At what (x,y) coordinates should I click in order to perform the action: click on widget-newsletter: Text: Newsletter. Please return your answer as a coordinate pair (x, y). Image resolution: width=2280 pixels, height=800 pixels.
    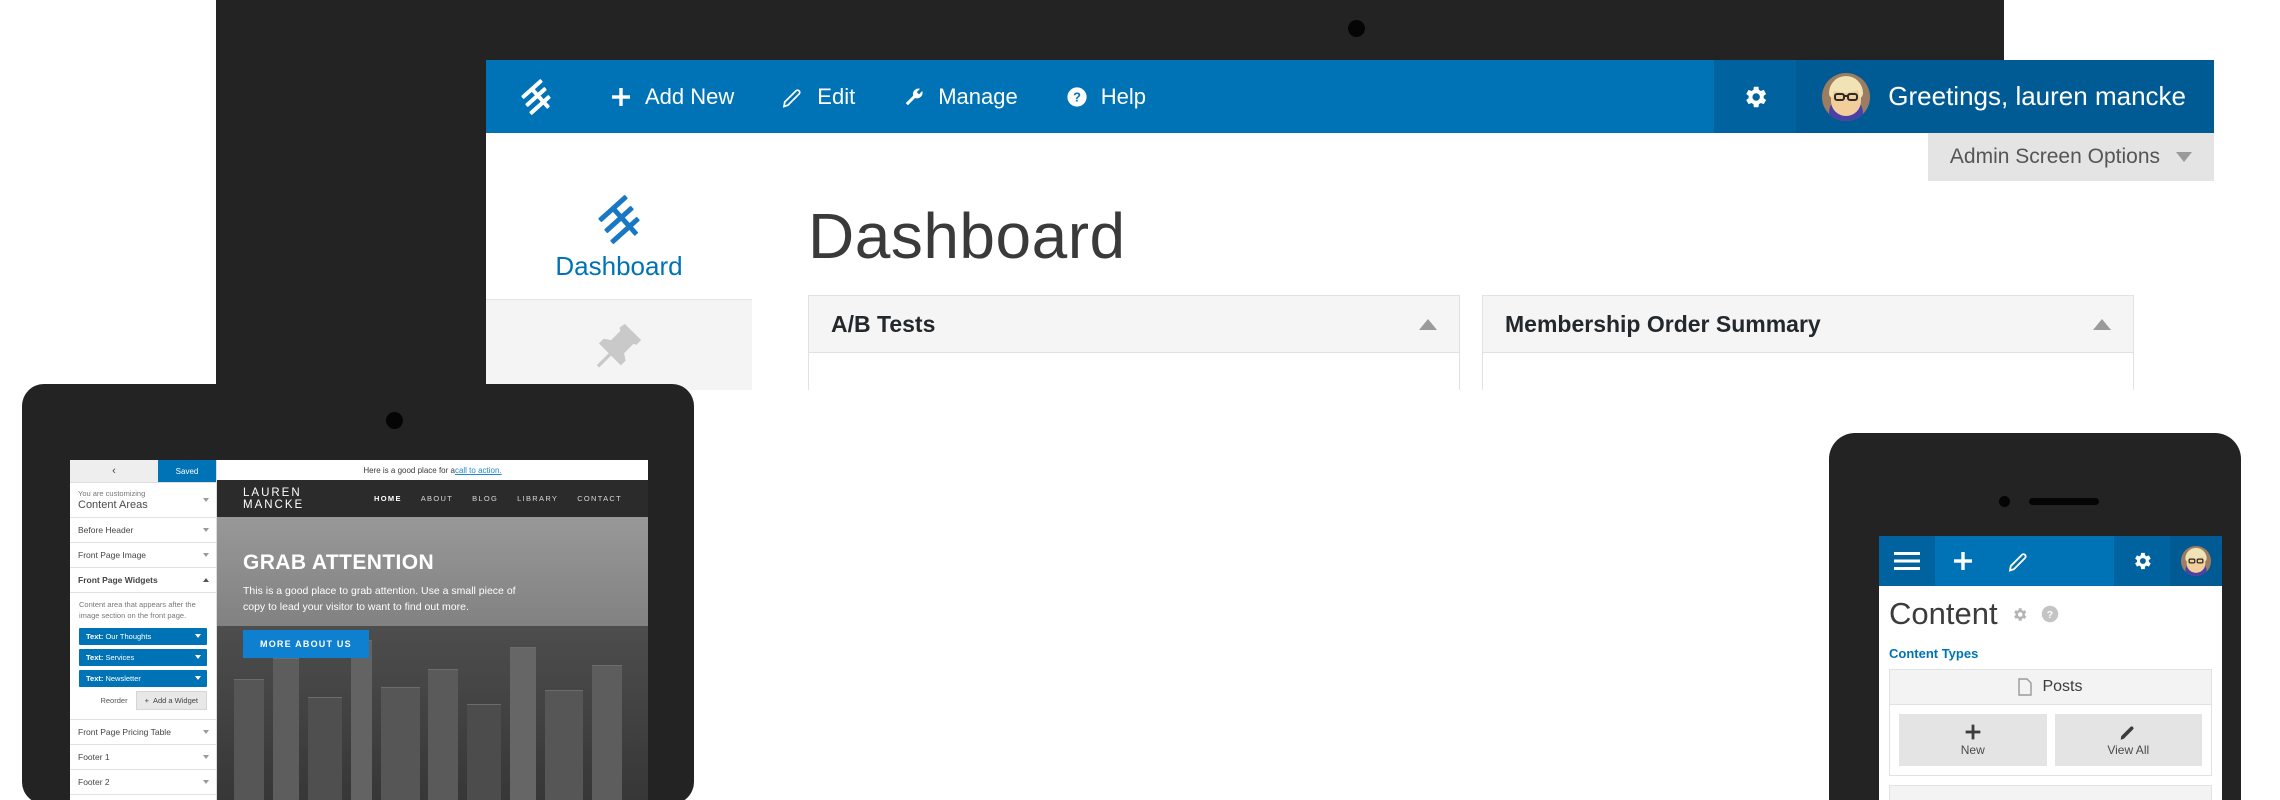
    Looking at the image, I should click on (143, 678).